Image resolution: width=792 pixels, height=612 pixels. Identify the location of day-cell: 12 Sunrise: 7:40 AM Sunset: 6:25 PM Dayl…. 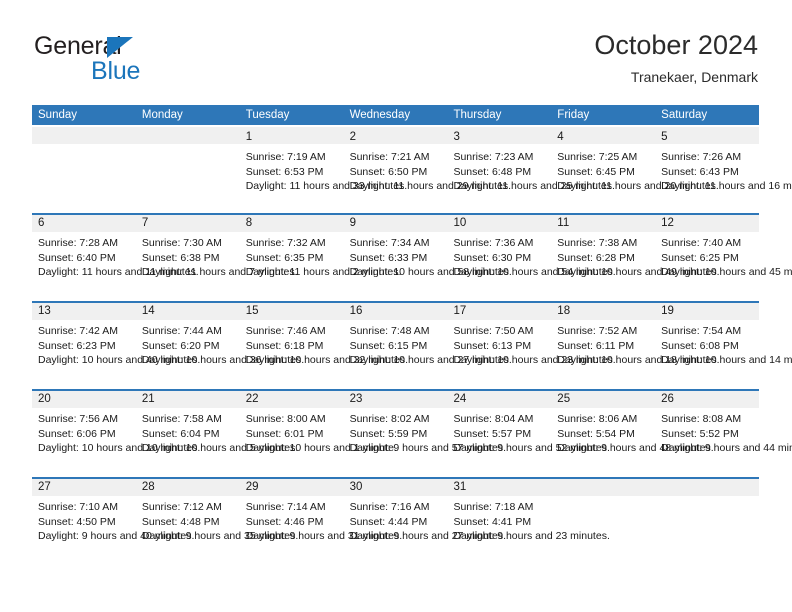
(723, 258).